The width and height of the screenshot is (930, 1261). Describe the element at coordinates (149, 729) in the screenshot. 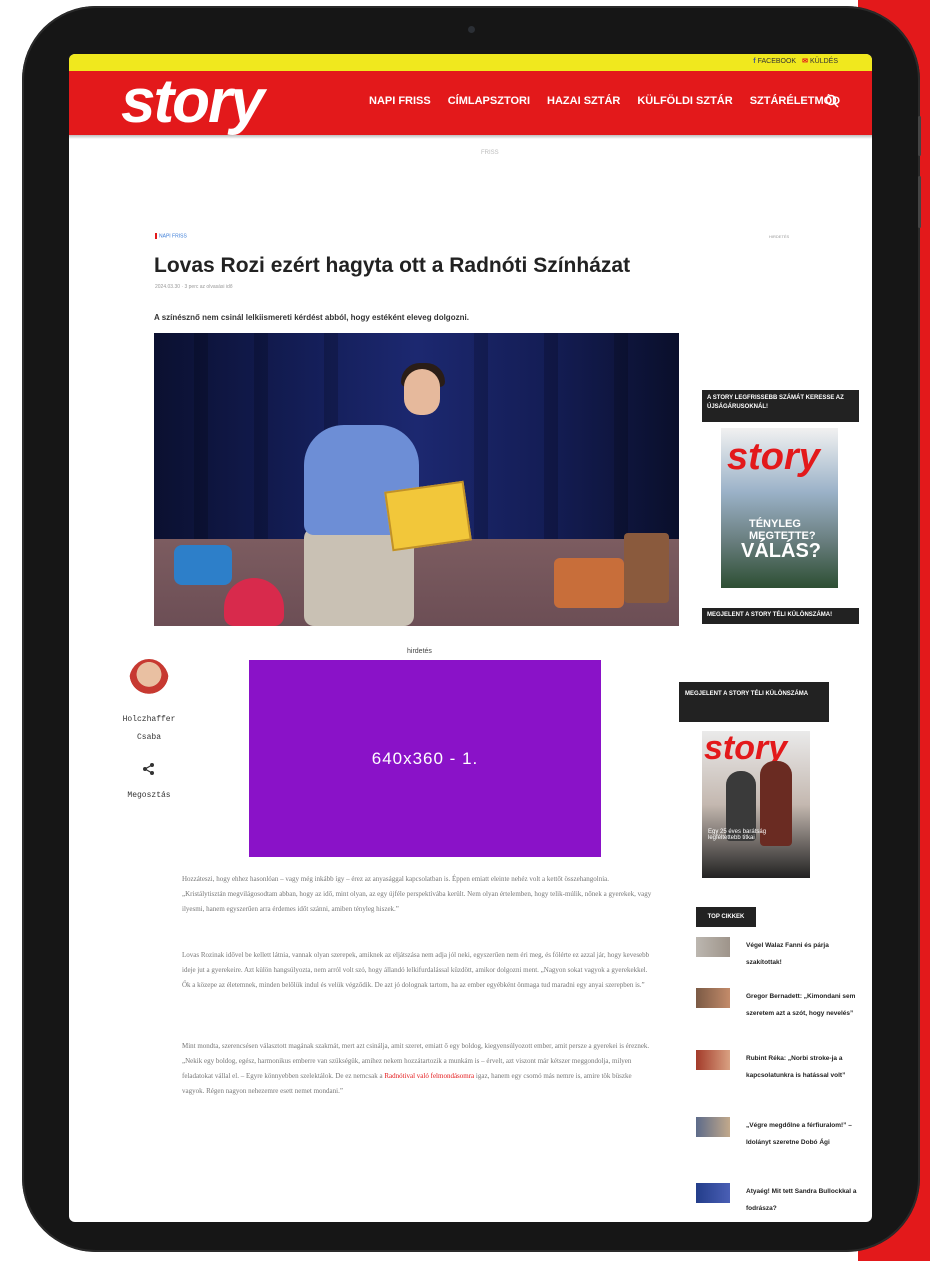

I see `author-name: Holczhaffer Csaba` at that location.